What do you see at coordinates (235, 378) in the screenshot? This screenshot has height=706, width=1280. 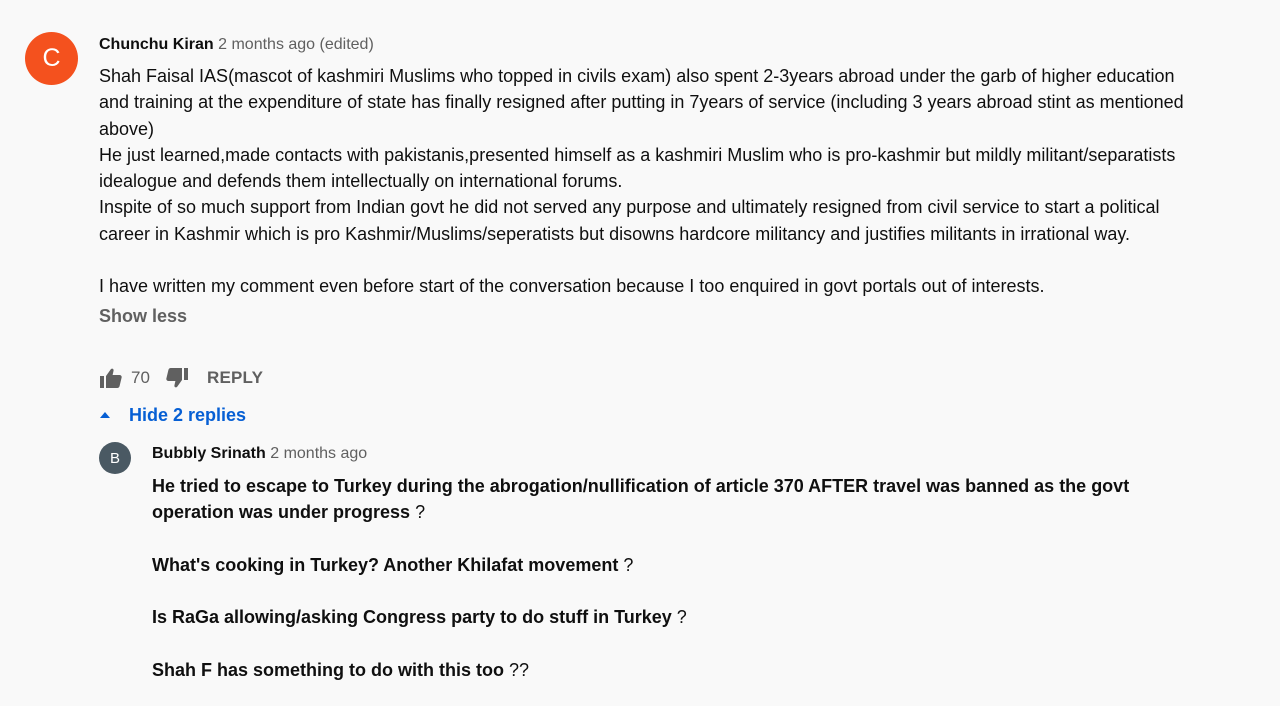 I see `reply-button: REPLY` at bounding box center [235, 378].